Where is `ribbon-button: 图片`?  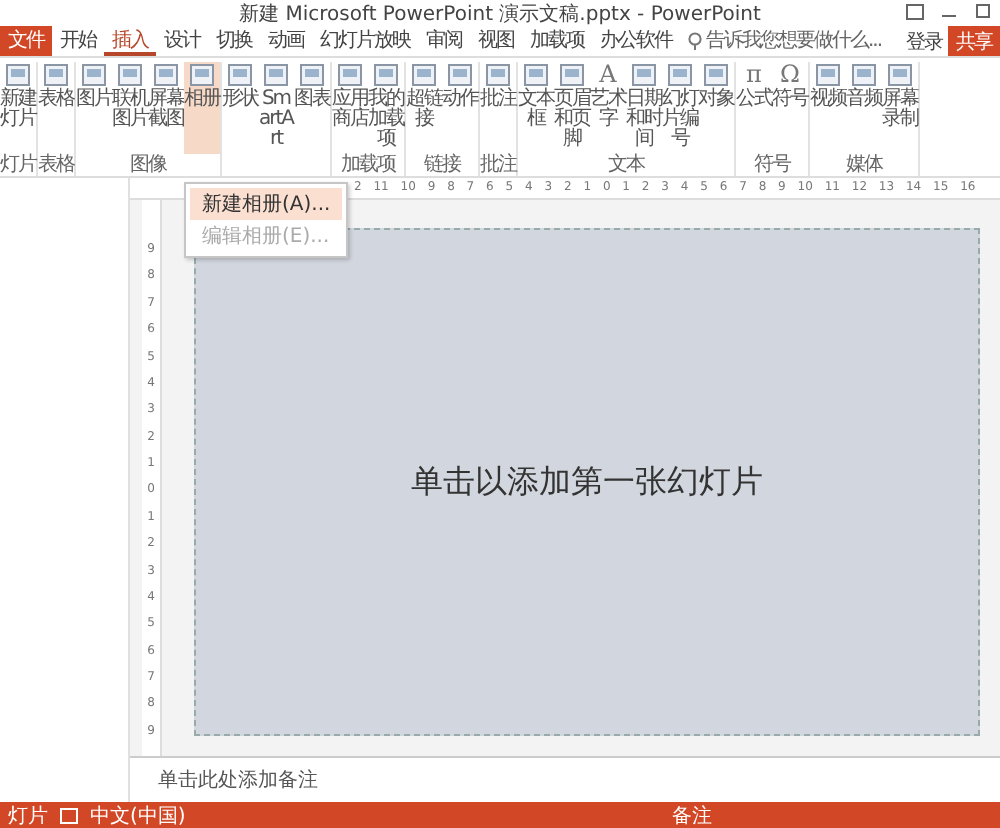 ribbon-button: 图片 is located at coordinates (94, 108).